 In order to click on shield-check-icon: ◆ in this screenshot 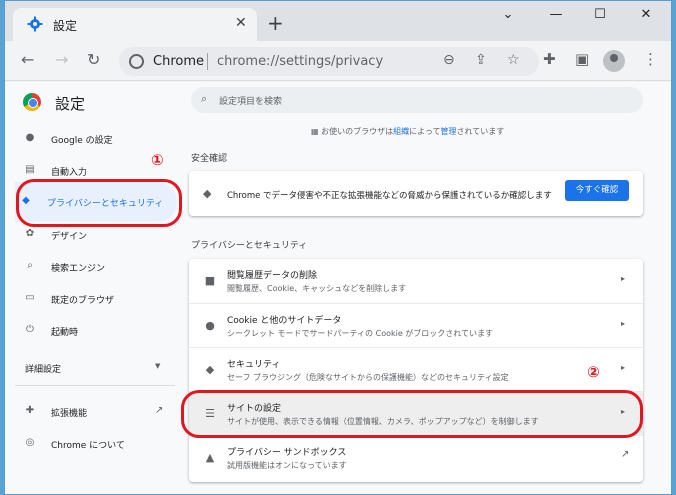, I will do `click(207, 193)`.